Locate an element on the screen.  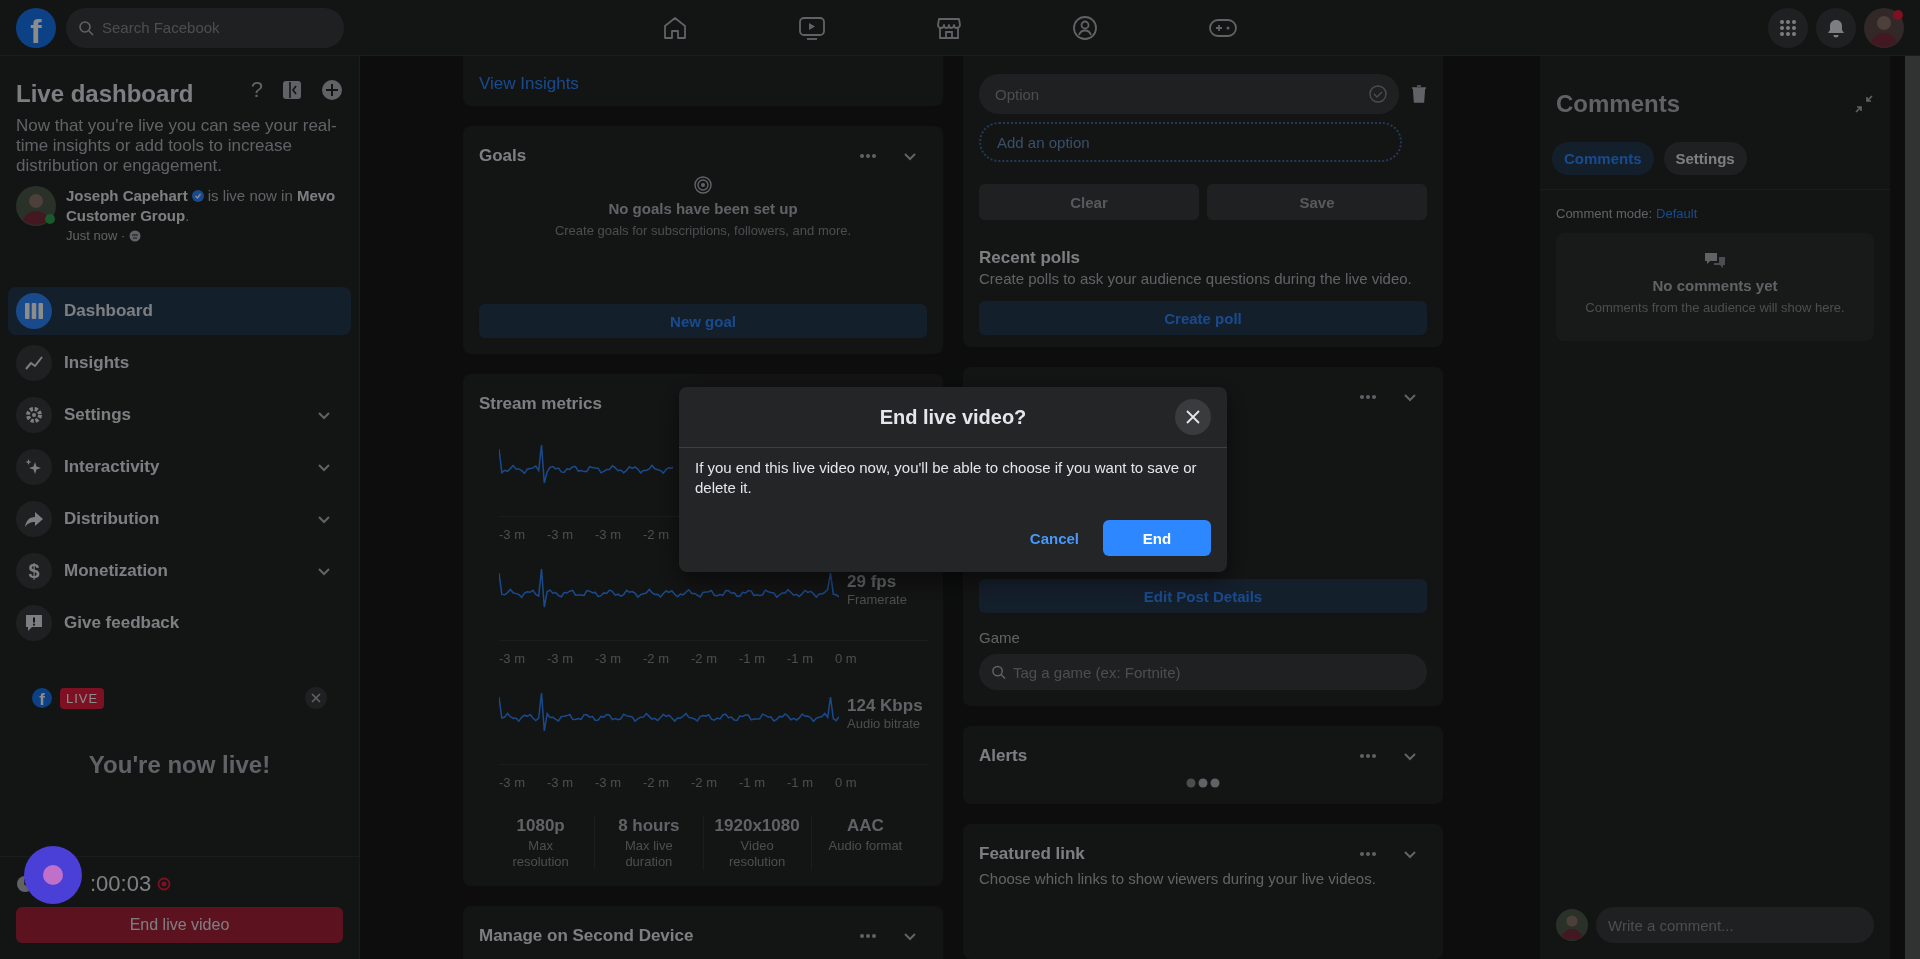
sparkle-icon is located at coordinates (34, 467).